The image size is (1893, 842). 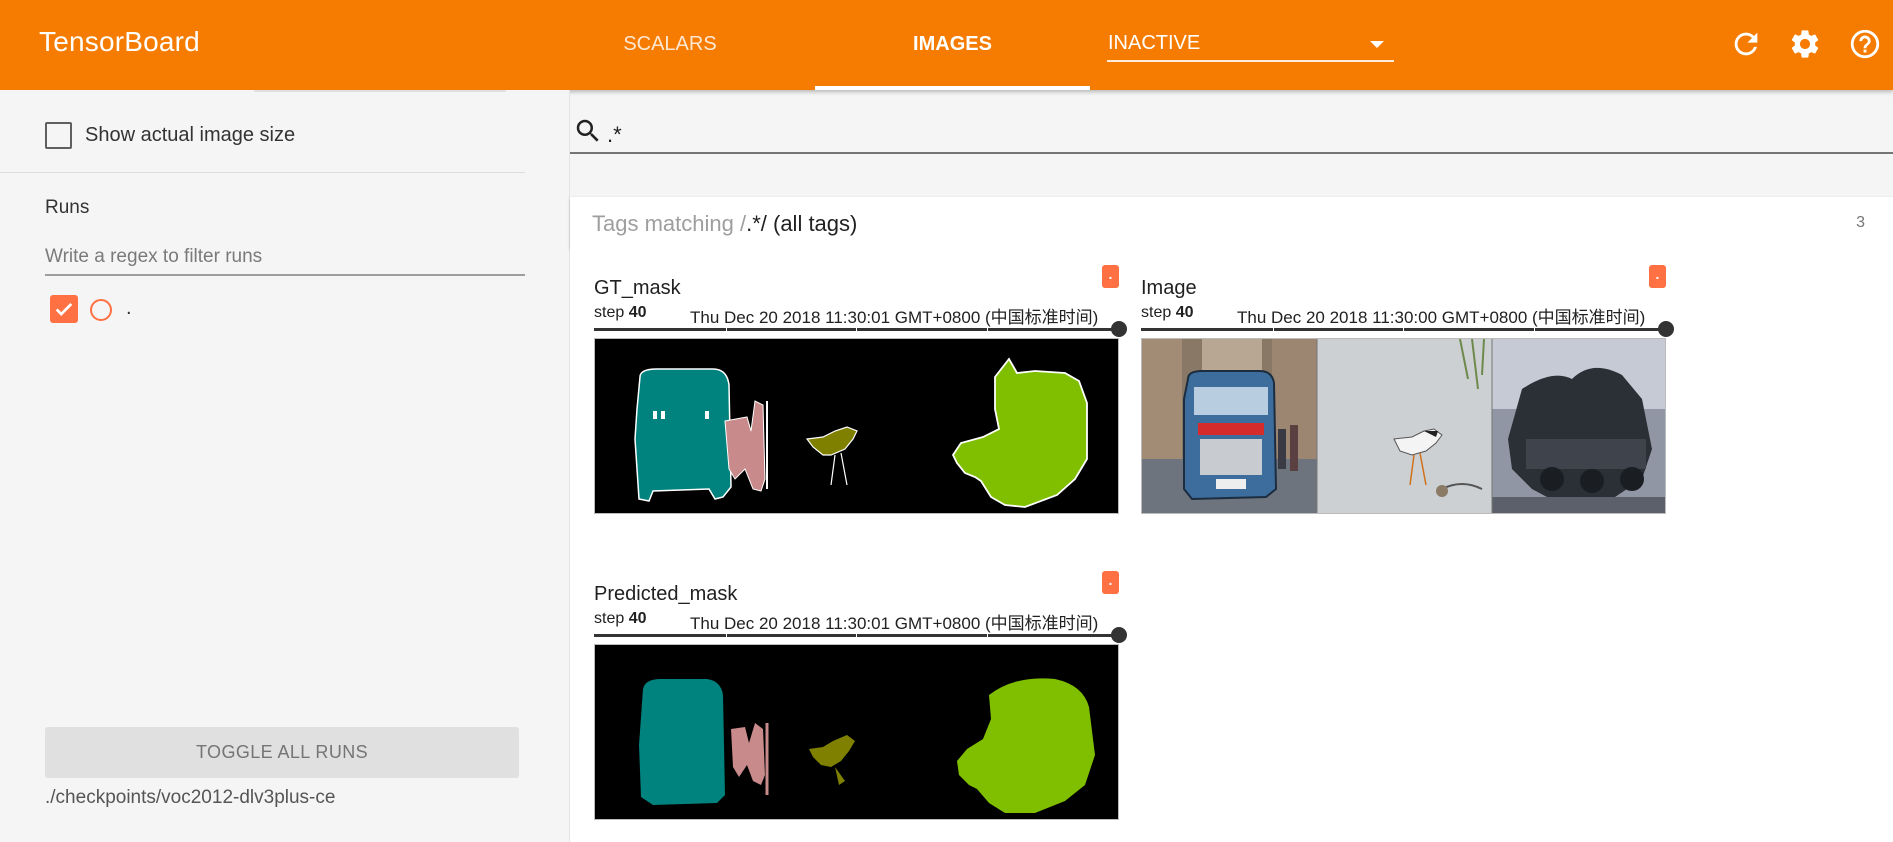 What do you see at coordinates (1169, 288) in the screenshot?
I see `card-title: Image` at bounding box center [1169, 288].